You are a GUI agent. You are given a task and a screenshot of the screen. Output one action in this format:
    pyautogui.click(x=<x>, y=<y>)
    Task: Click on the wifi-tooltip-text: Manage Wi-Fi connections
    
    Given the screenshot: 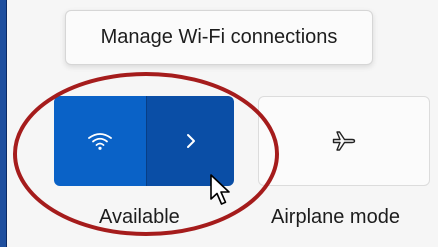 What is the action you would take?
    pyautogui.click(x=219, y=37)
    